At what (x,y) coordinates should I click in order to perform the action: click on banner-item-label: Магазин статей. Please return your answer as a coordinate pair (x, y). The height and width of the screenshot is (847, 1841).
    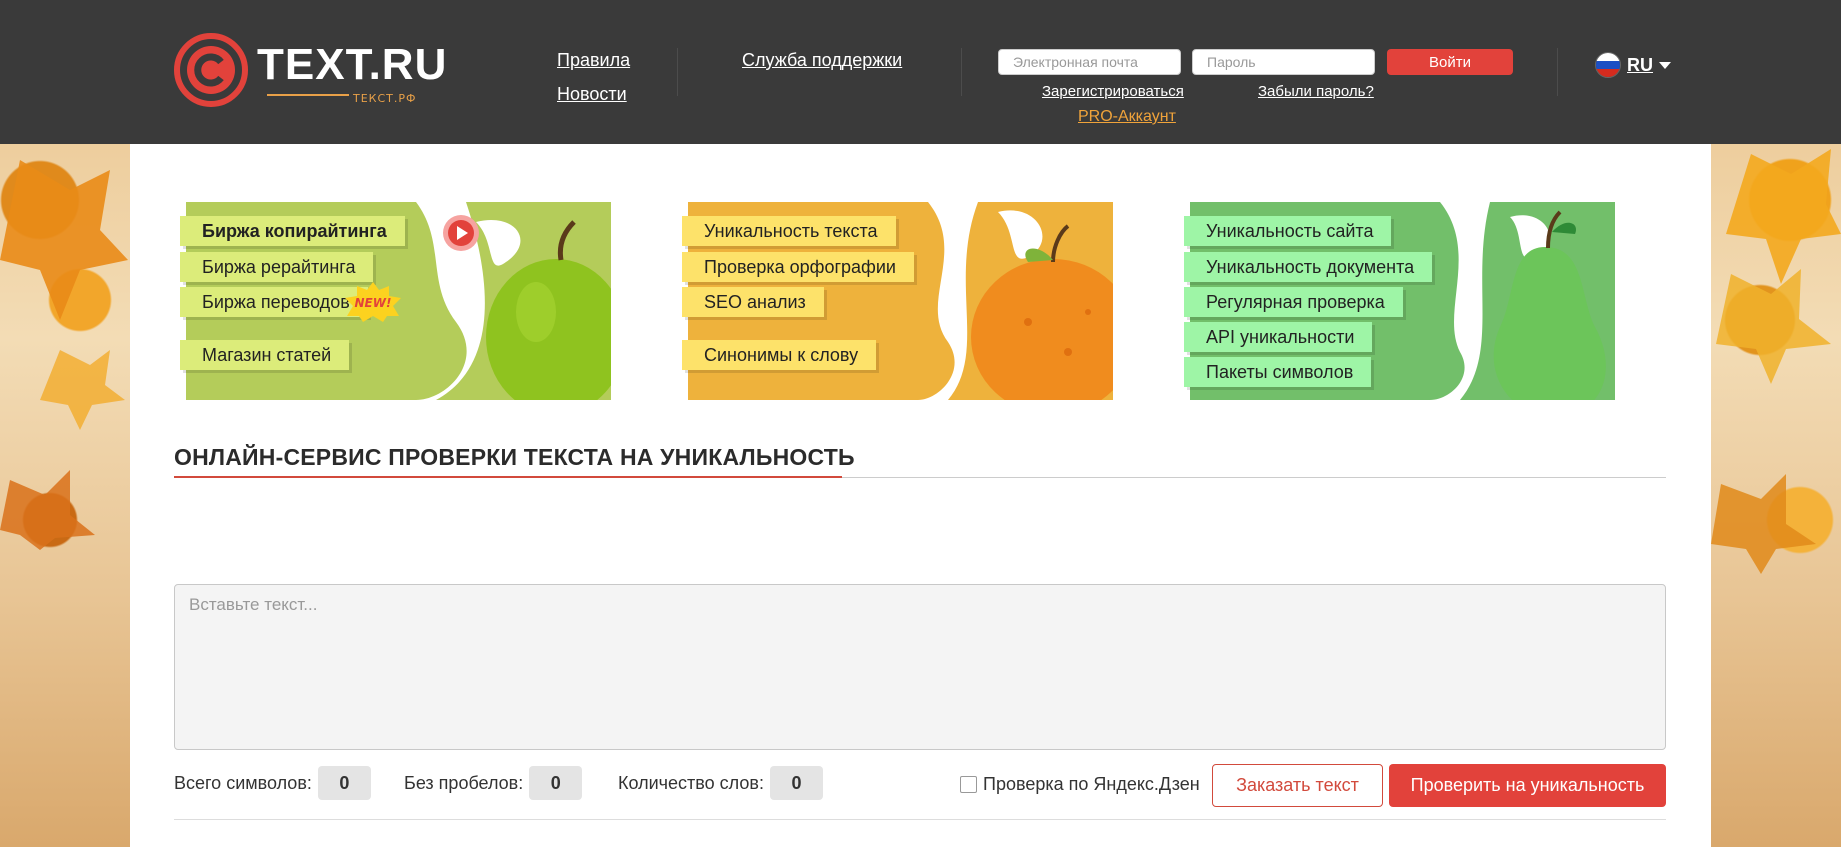
    Looking at the image, I should click on (267, 355).